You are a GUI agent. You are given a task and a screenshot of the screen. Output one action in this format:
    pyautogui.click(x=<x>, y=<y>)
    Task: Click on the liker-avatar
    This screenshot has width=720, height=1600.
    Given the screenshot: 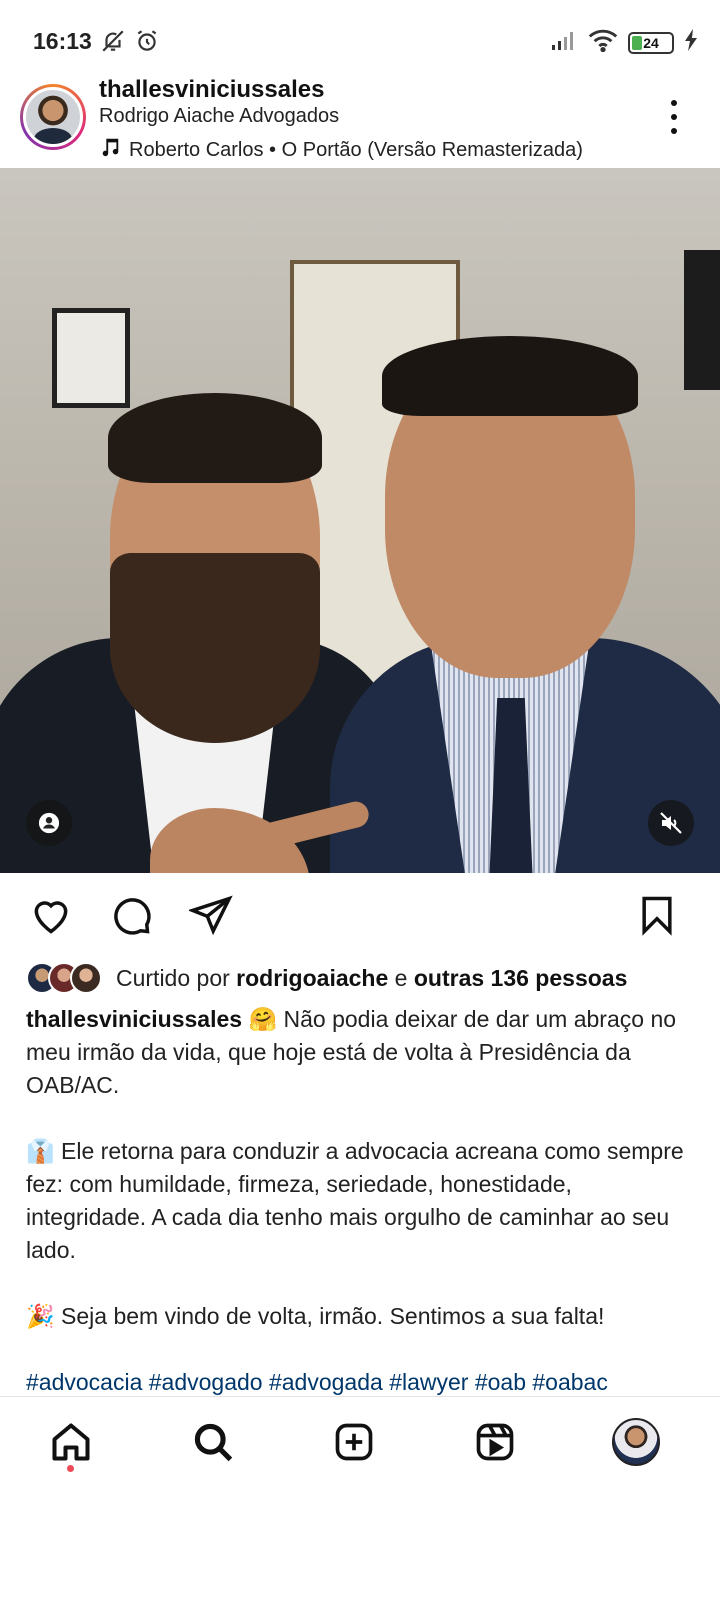 What is the action you would take?
    pyautogui.click(x=86, y=978)
    